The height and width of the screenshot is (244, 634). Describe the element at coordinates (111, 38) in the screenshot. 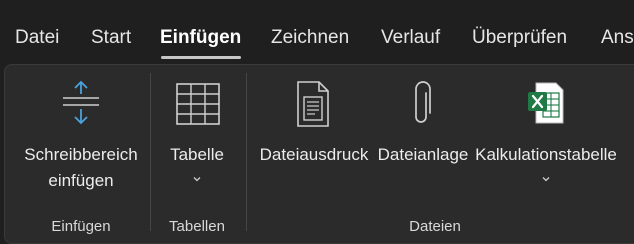

I see `tab-start: Start` at that location.